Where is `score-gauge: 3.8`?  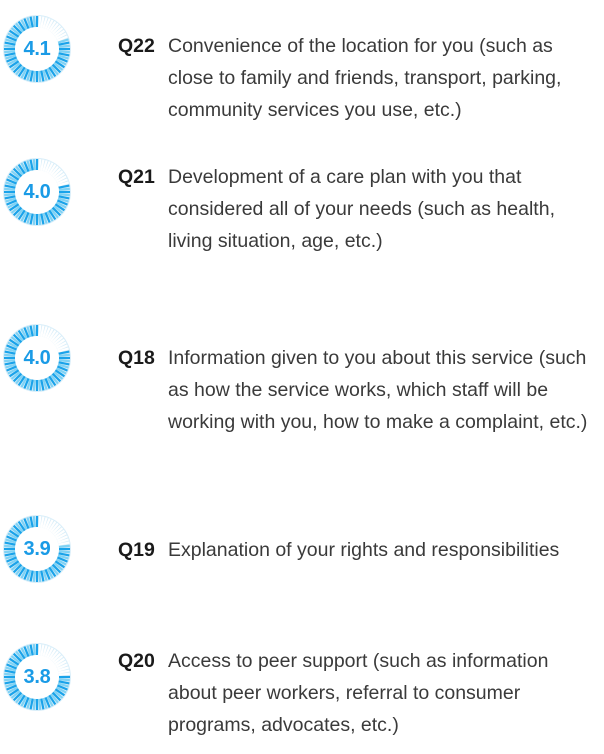
score-gauge: 3.8 is located at coordinates (37, 677).